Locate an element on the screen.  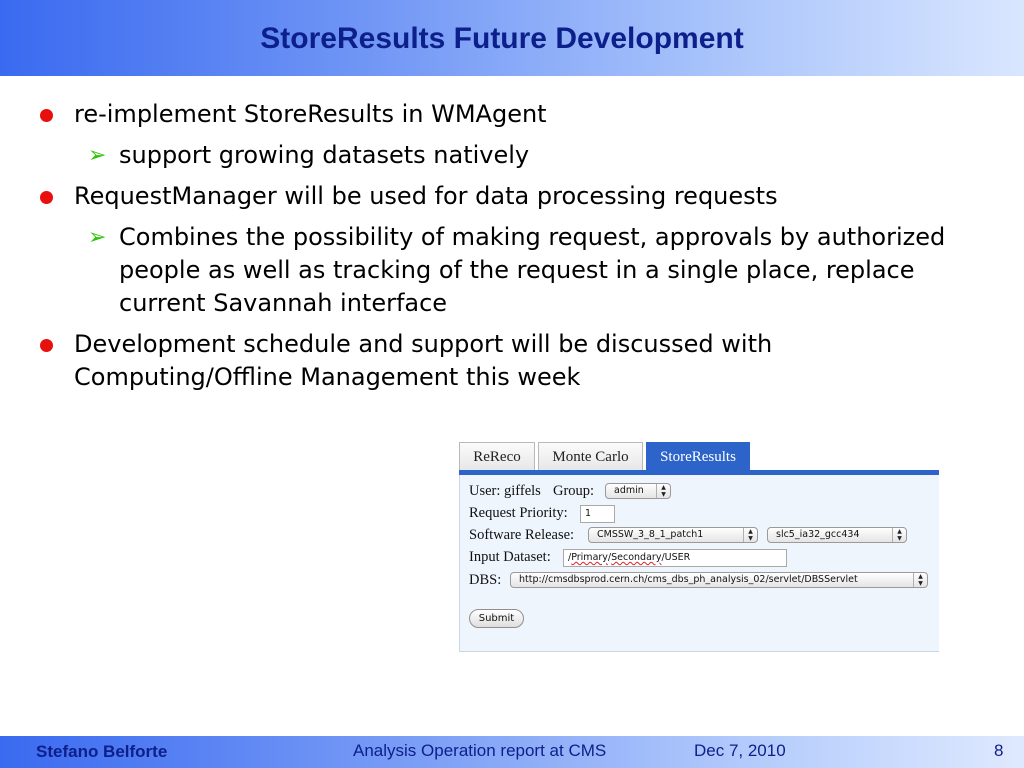
dbs-label: DBS: is located at coordinates (485, 580).